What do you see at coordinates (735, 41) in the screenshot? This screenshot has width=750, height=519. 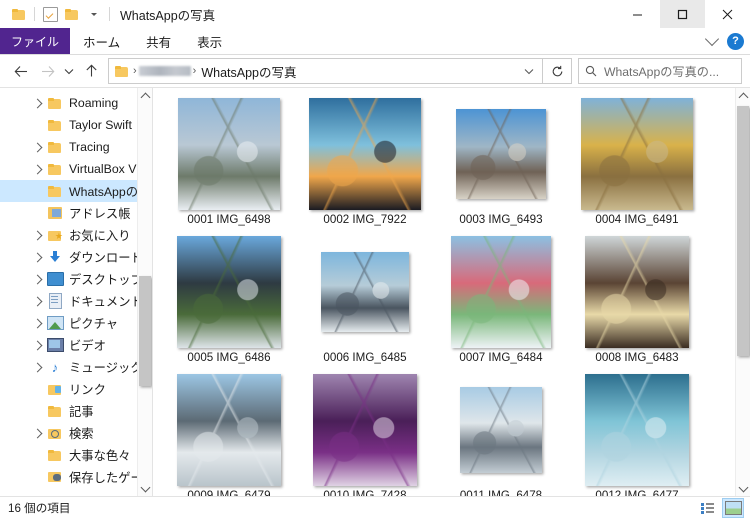 I see `help-icon: ?` at bounding box center [735, 41].